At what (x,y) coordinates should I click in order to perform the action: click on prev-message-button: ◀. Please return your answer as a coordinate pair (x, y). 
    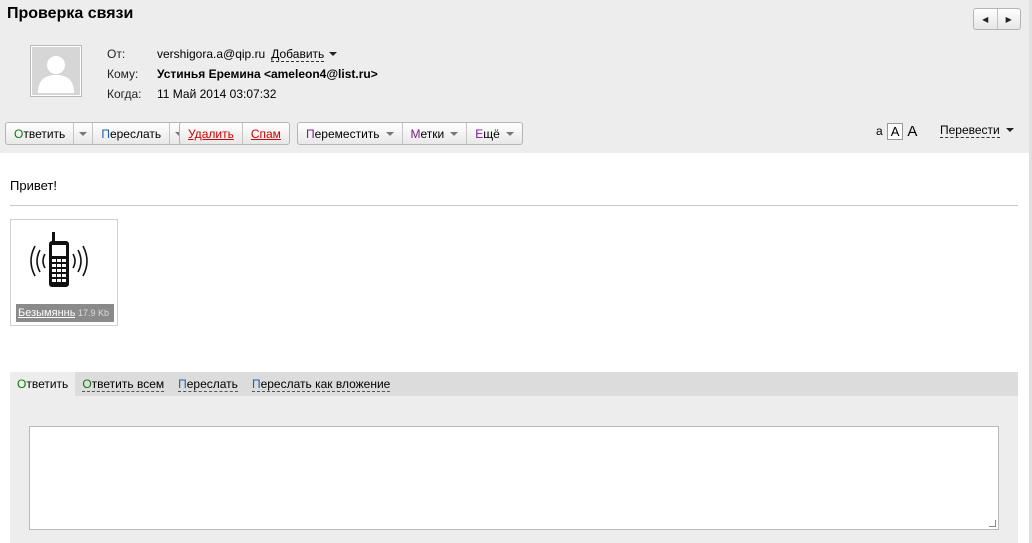
    Looking at the image, I should click on (986, 19).